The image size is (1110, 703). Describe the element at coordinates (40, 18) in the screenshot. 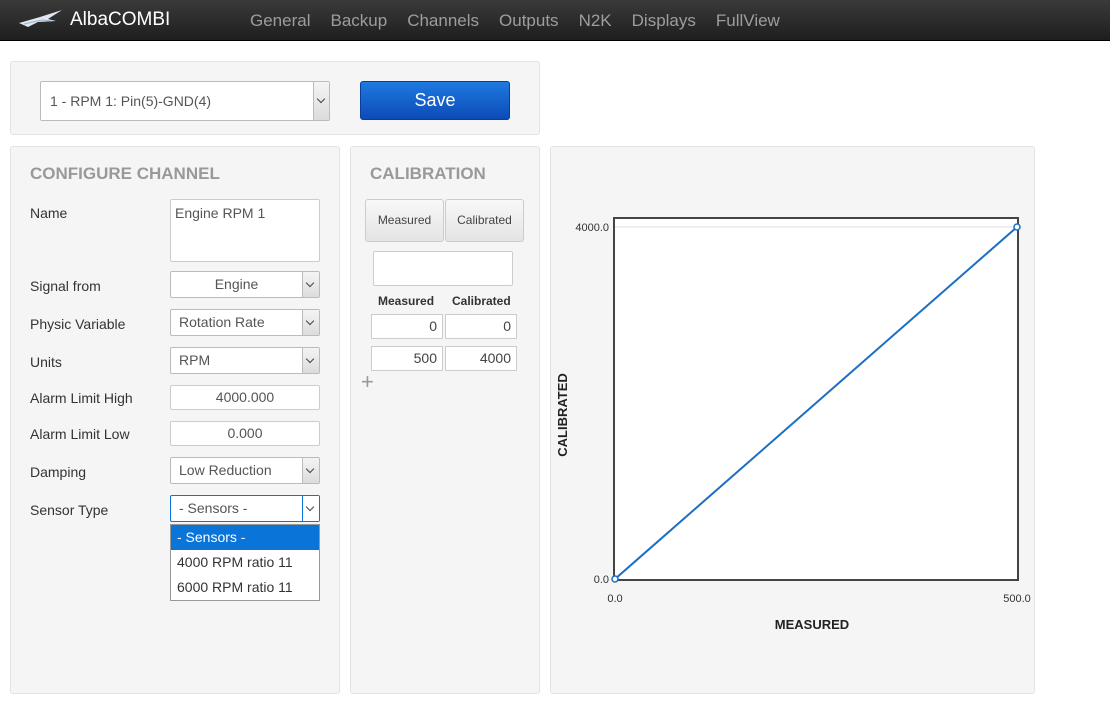

I see `albatross-logo-icon` at that location.